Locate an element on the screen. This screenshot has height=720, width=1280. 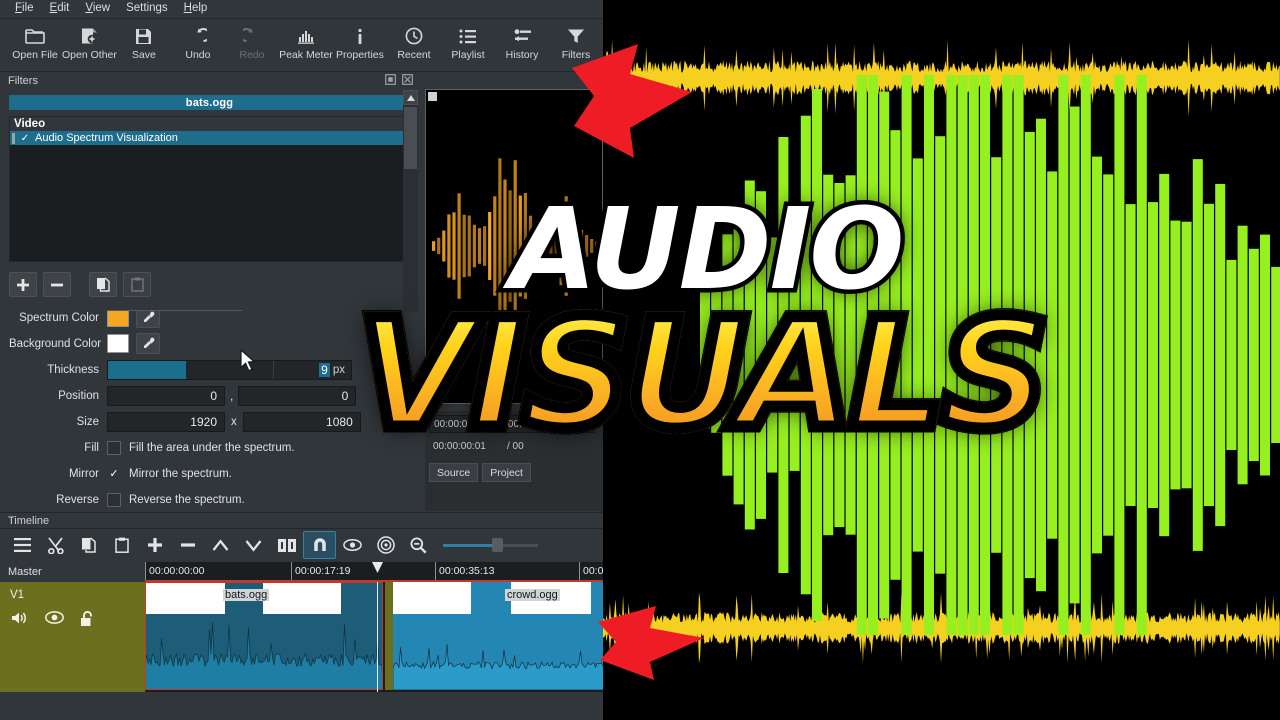
title-line-visuals: VISUALS is located at coordinates (704, 375).